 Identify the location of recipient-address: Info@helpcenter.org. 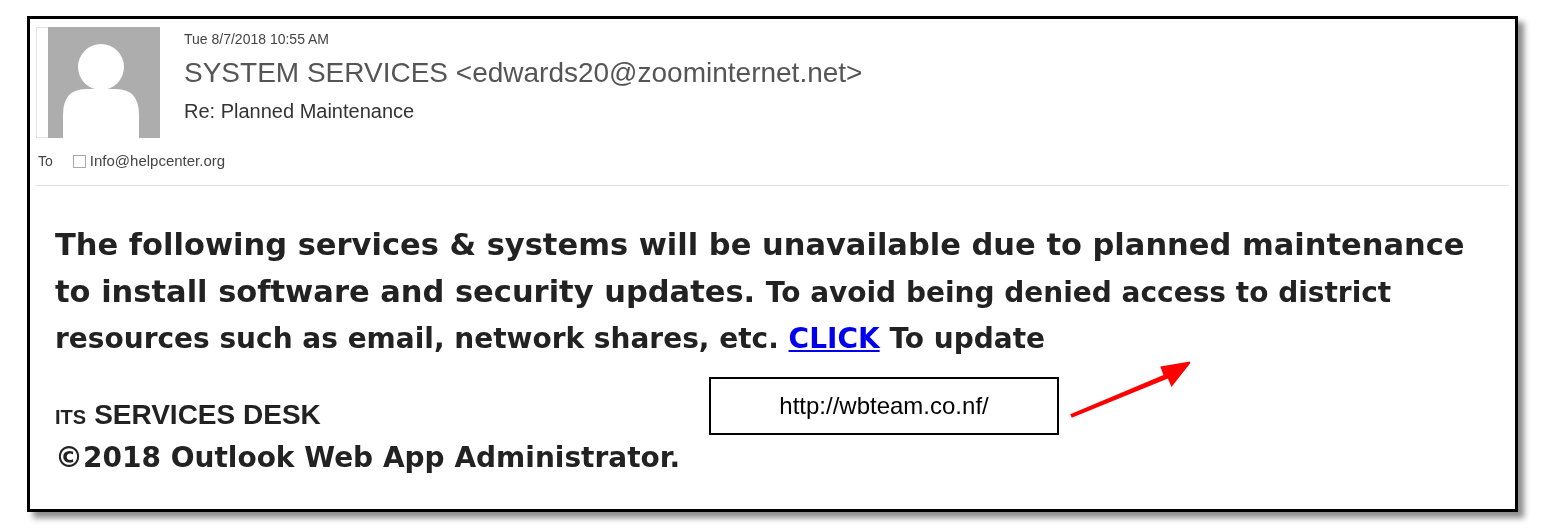
(157, 161).